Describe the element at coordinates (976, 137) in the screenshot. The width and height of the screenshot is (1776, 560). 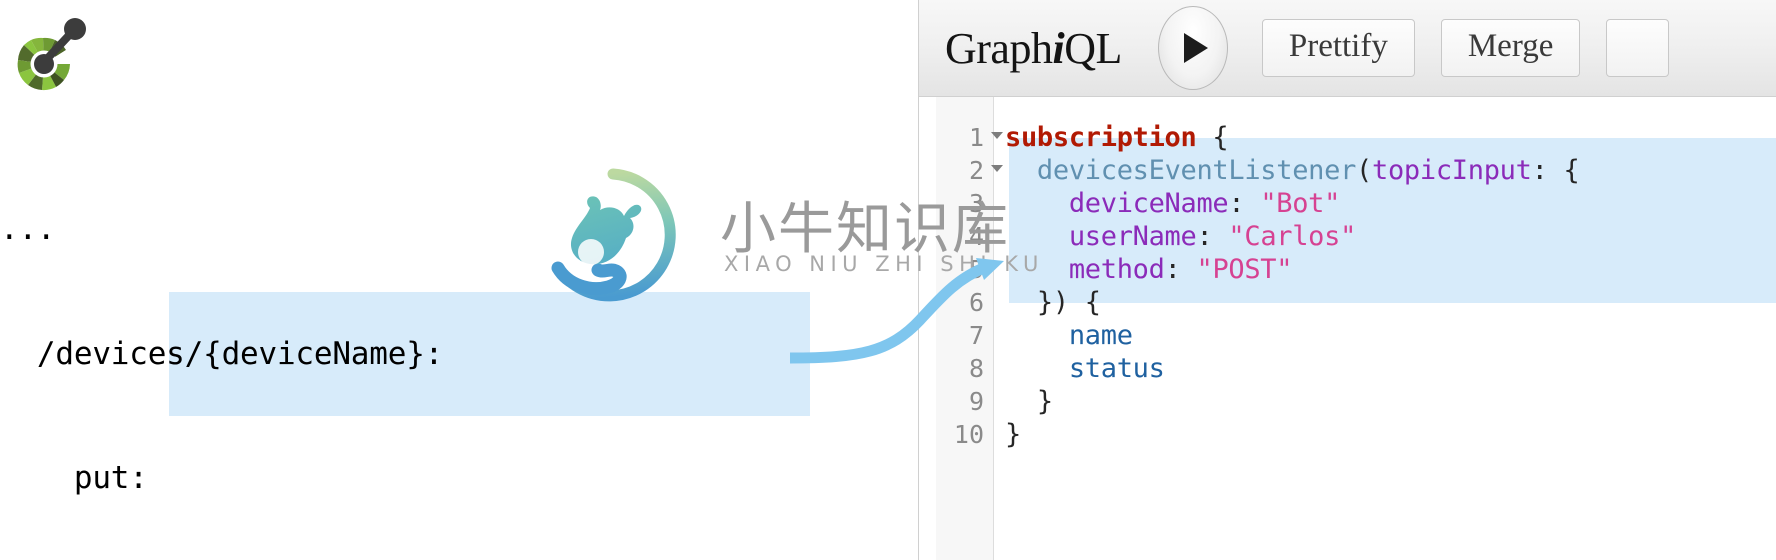
I see `line-number-value: 1` at that location.